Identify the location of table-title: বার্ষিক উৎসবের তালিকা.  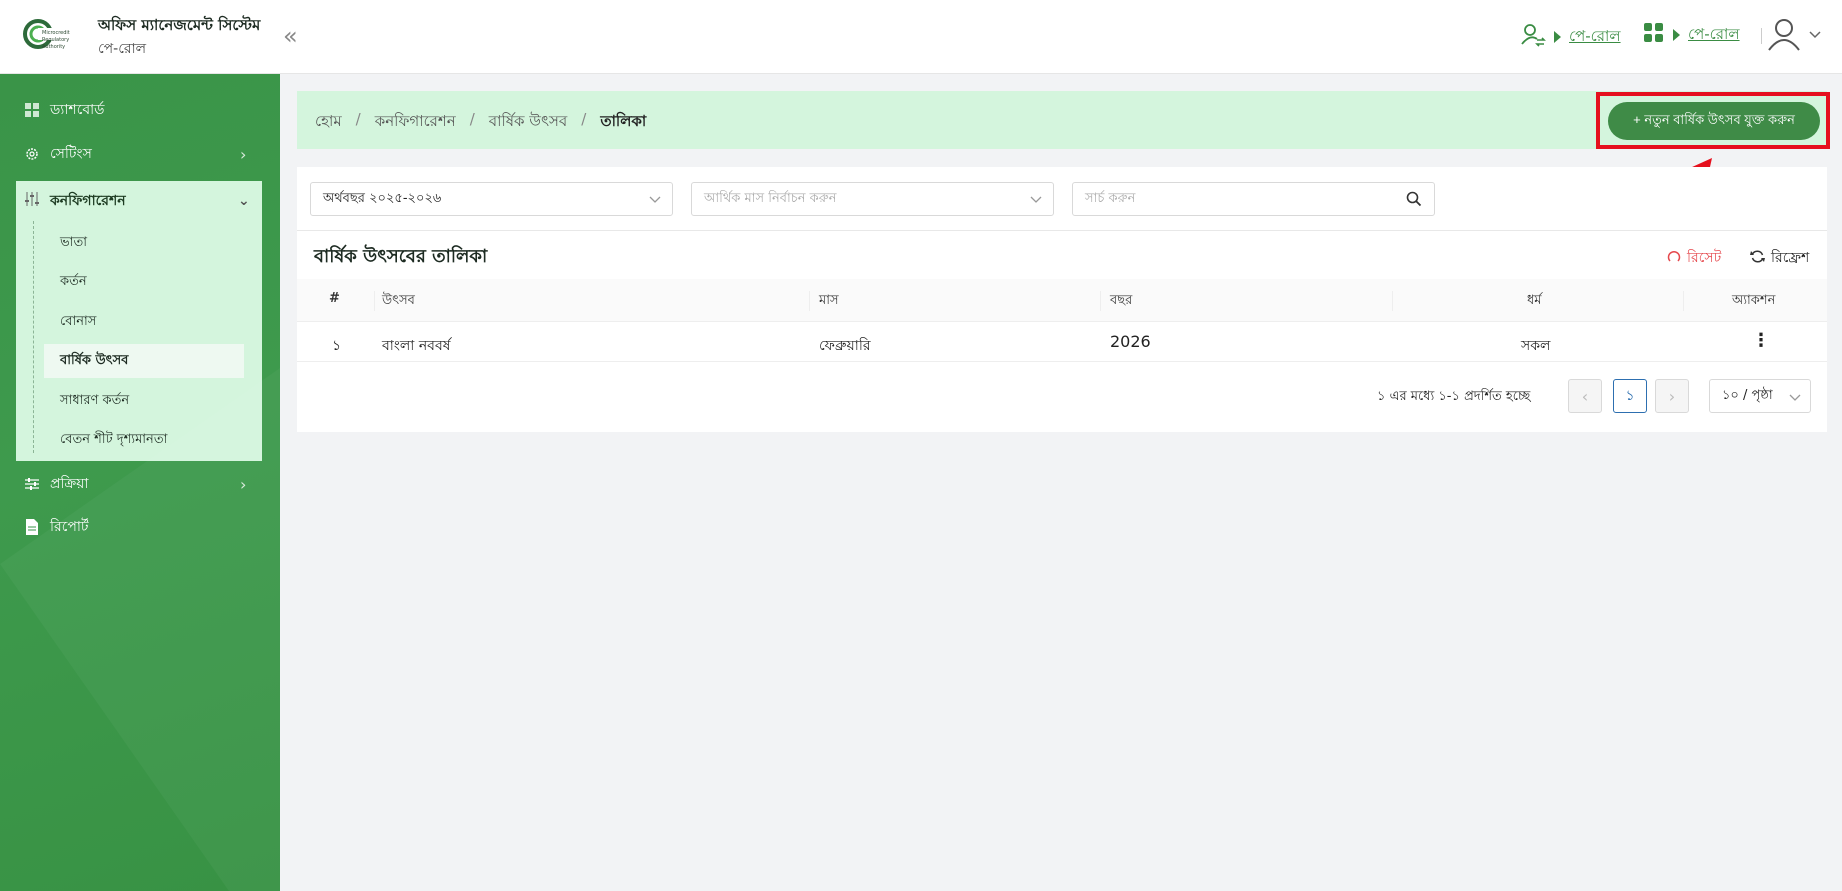
(401, 256).